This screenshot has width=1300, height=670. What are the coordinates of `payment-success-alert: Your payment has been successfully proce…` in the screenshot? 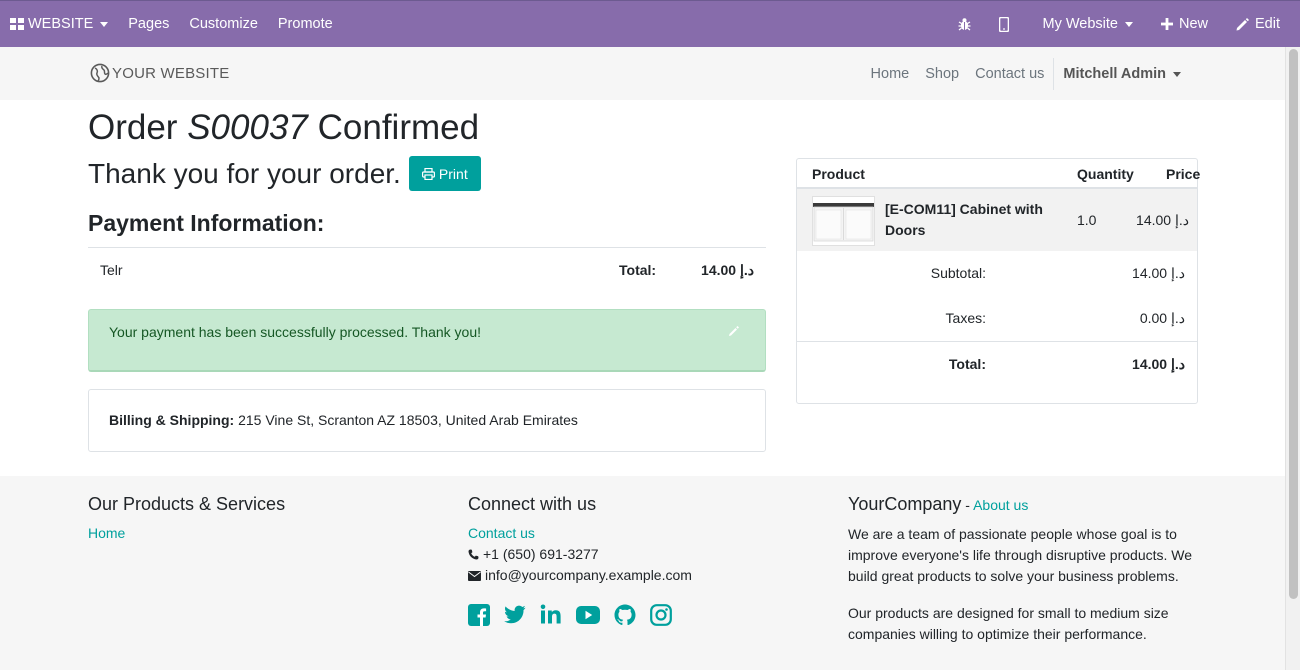 It's located at (427, 340).